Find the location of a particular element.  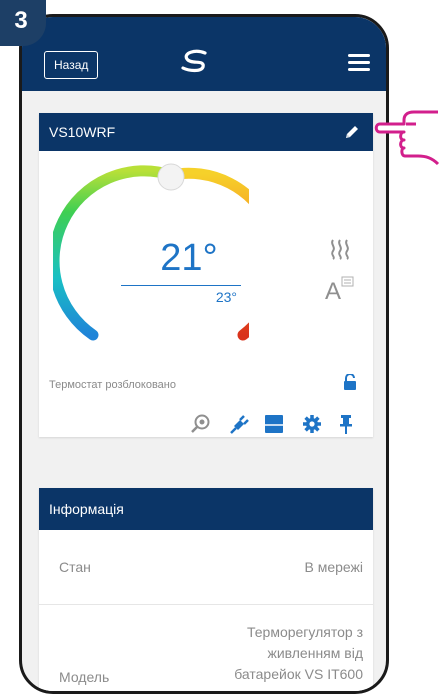

info-label-status: Стан is located at coordinates (75, 567).